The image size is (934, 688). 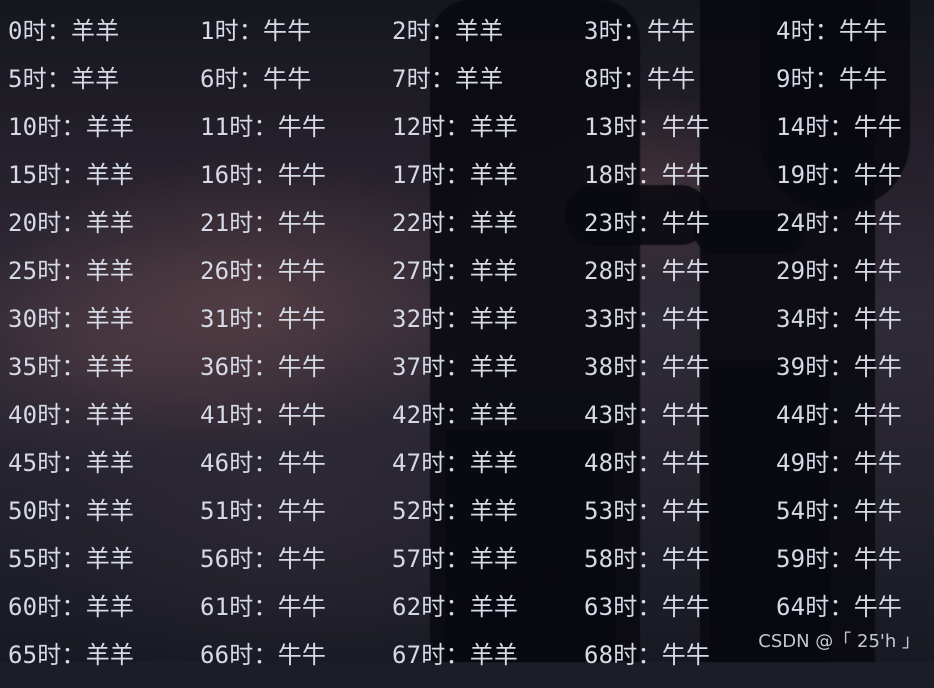 What do you see at coordinates (839, 223) in the screenshot?
I see `output-entry: 24时：牛牛` at bounding box center [839, 223].